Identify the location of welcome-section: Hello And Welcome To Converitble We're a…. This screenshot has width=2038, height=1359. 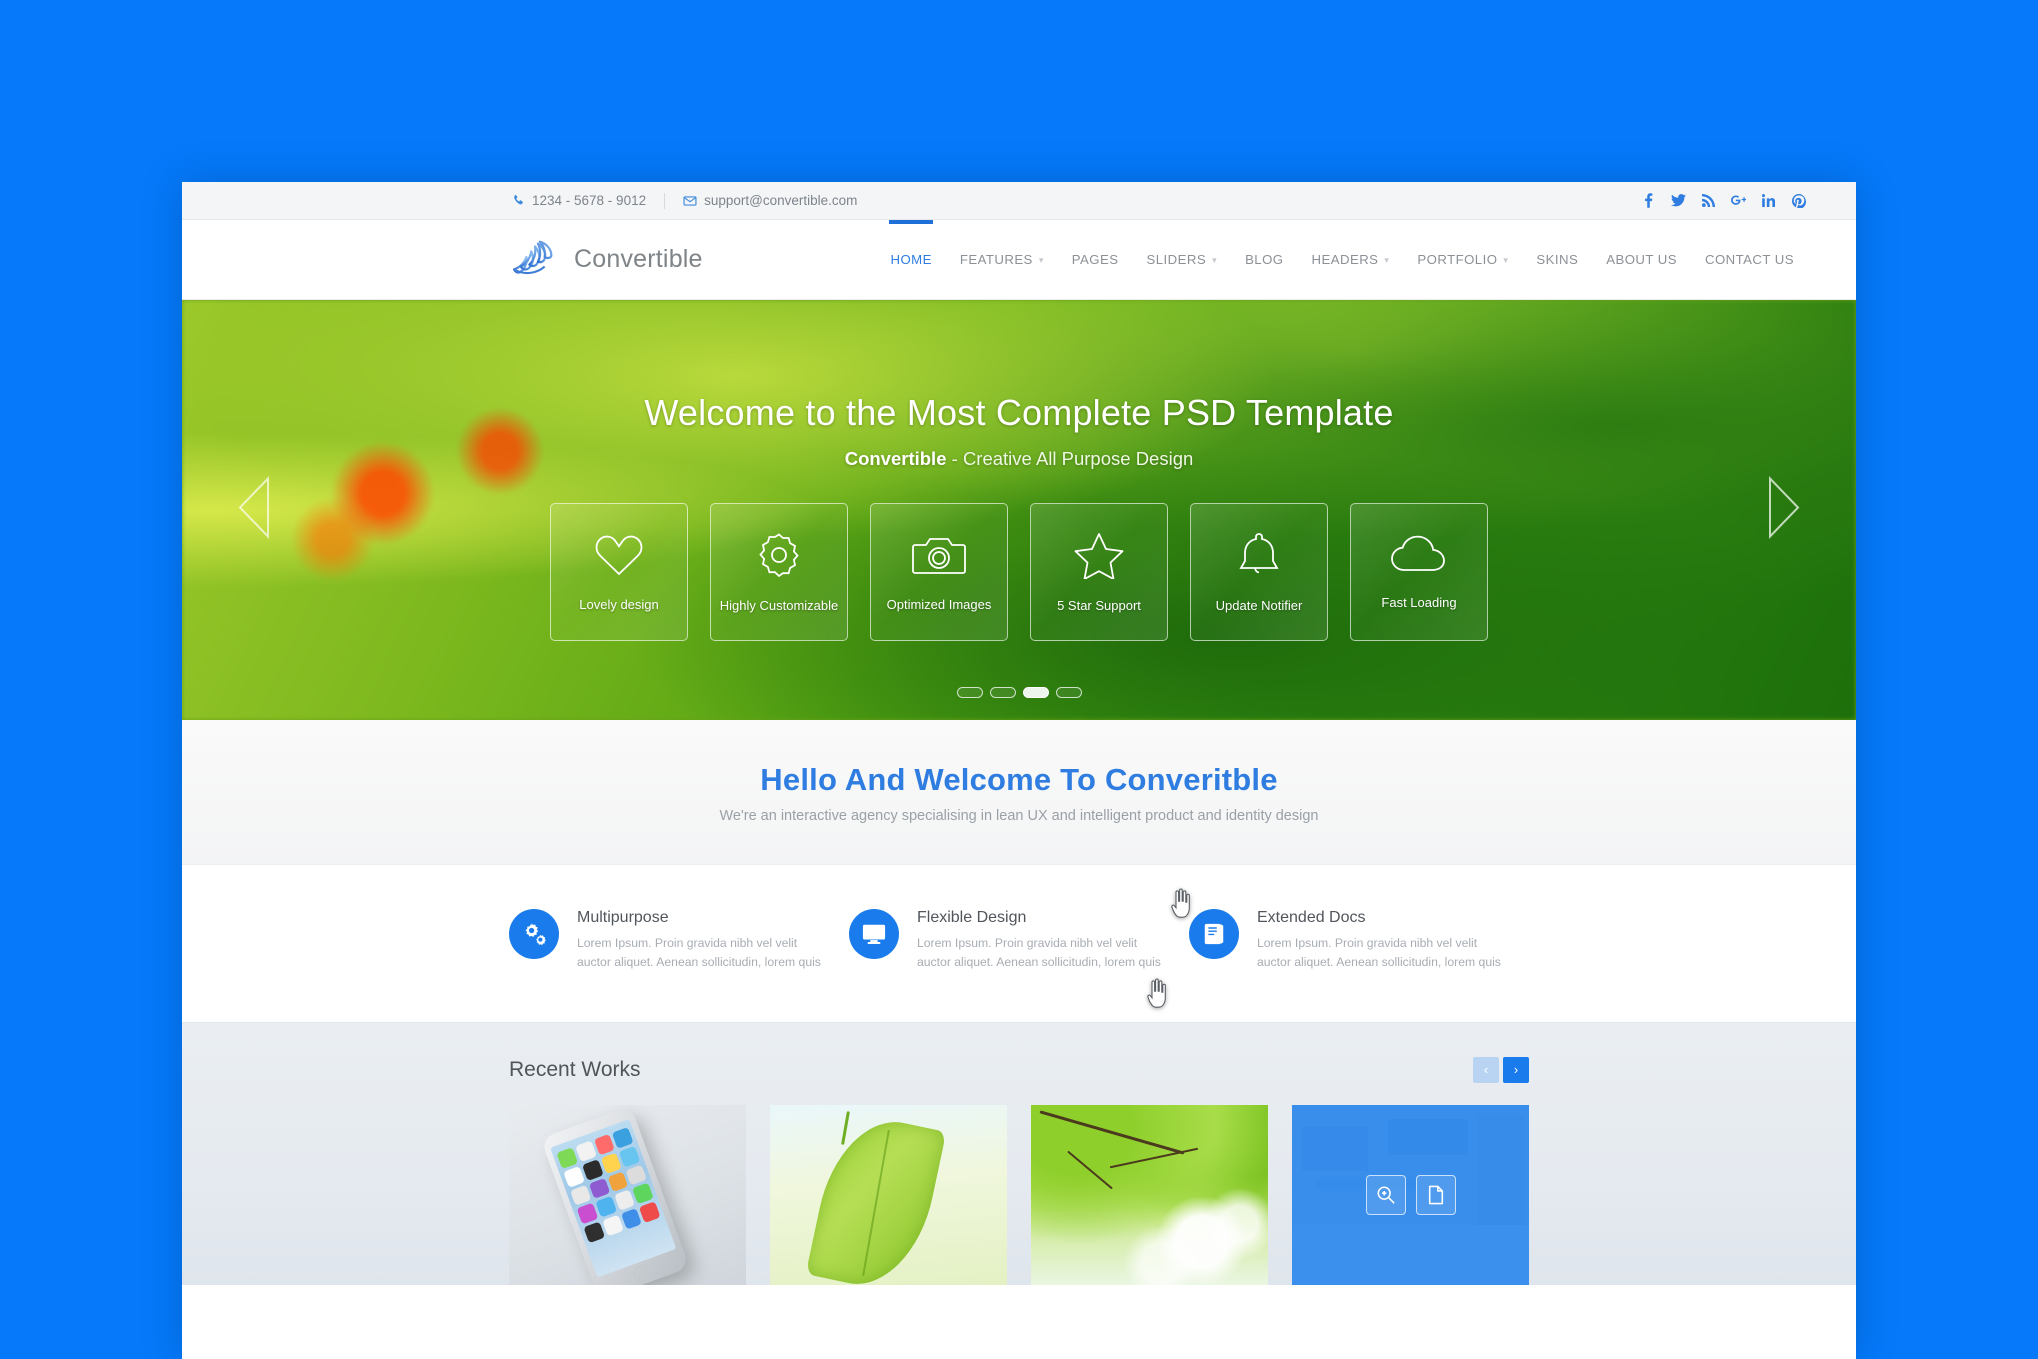
(1019, 792).